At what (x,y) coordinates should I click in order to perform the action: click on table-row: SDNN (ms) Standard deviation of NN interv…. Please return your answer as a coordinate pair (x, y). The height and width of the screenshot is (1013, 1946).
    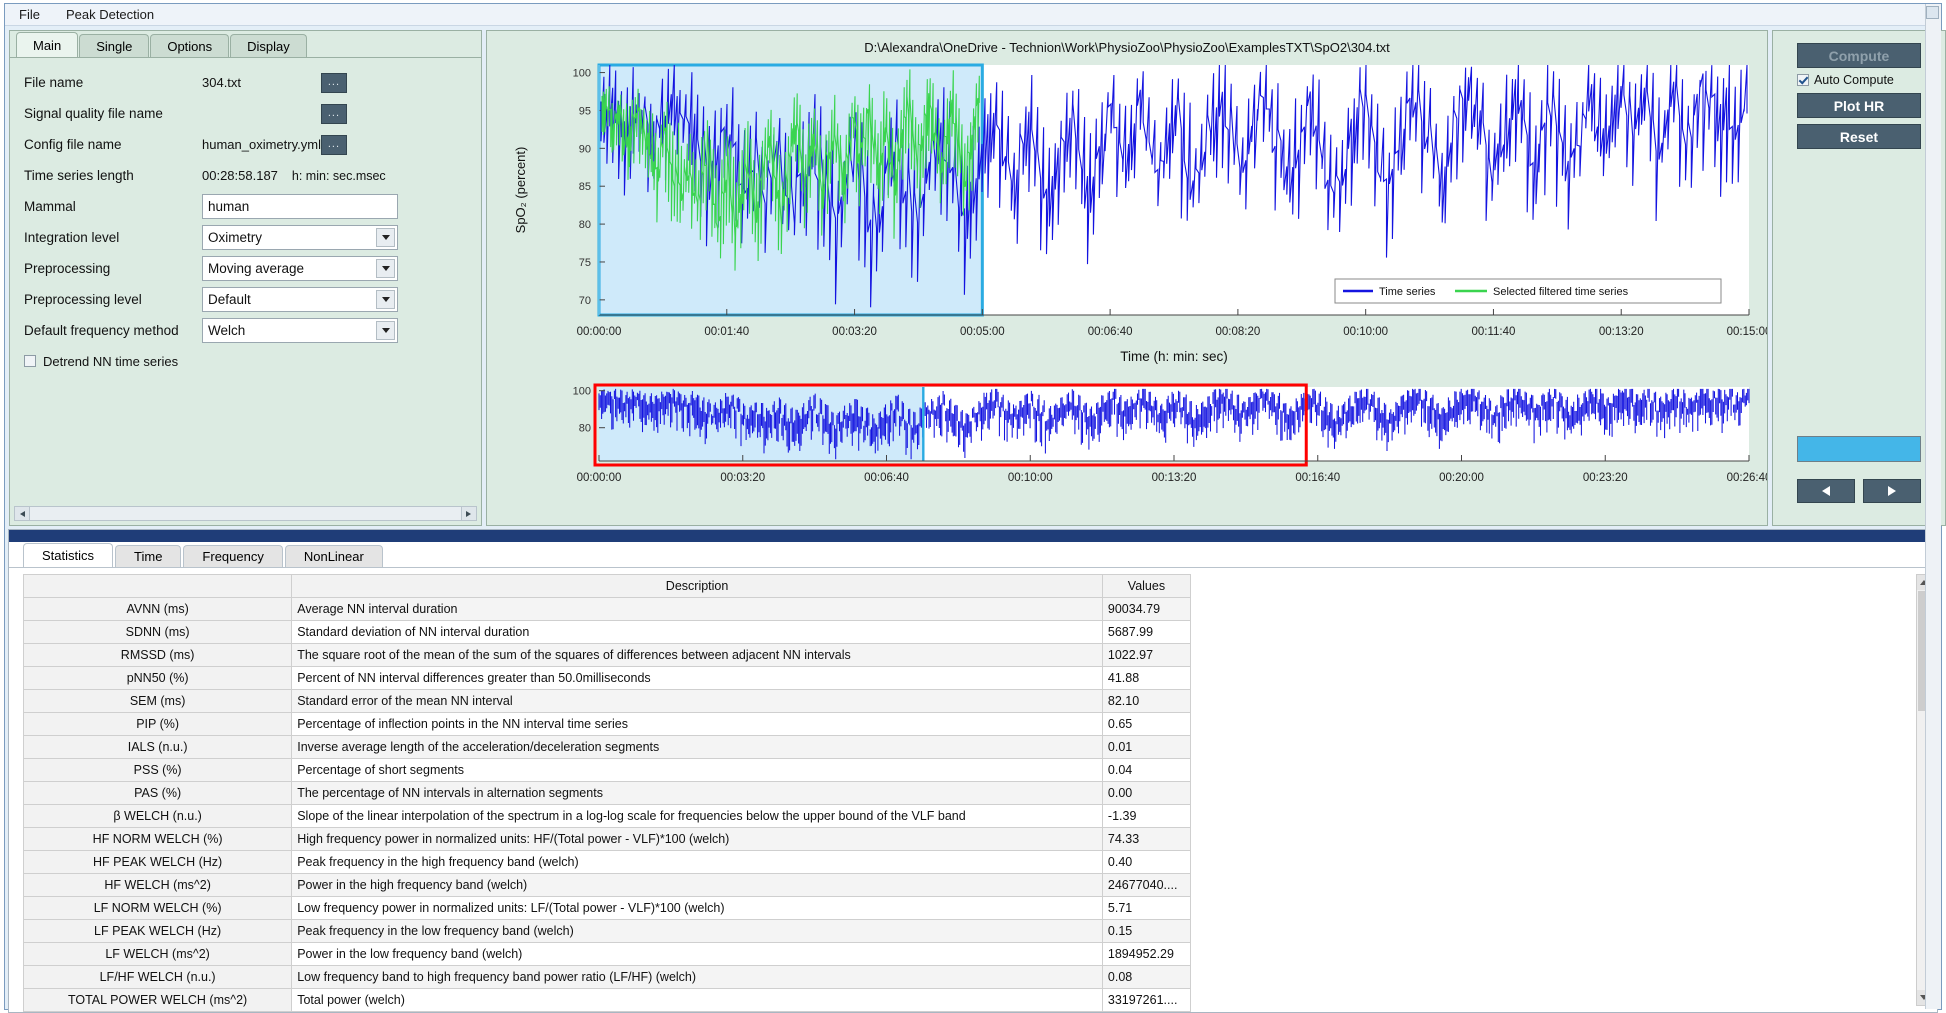
    Looking at the image, I should click on (607, 632).